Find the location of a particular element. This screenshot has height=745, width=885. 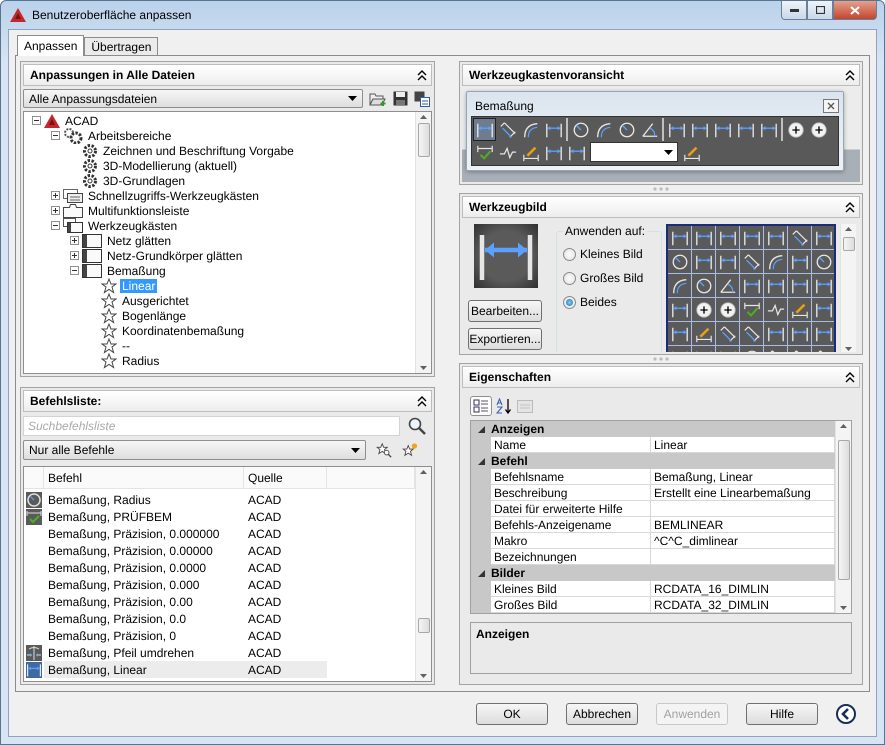

tree-item: ACAD is located at coordinates (81, 121).